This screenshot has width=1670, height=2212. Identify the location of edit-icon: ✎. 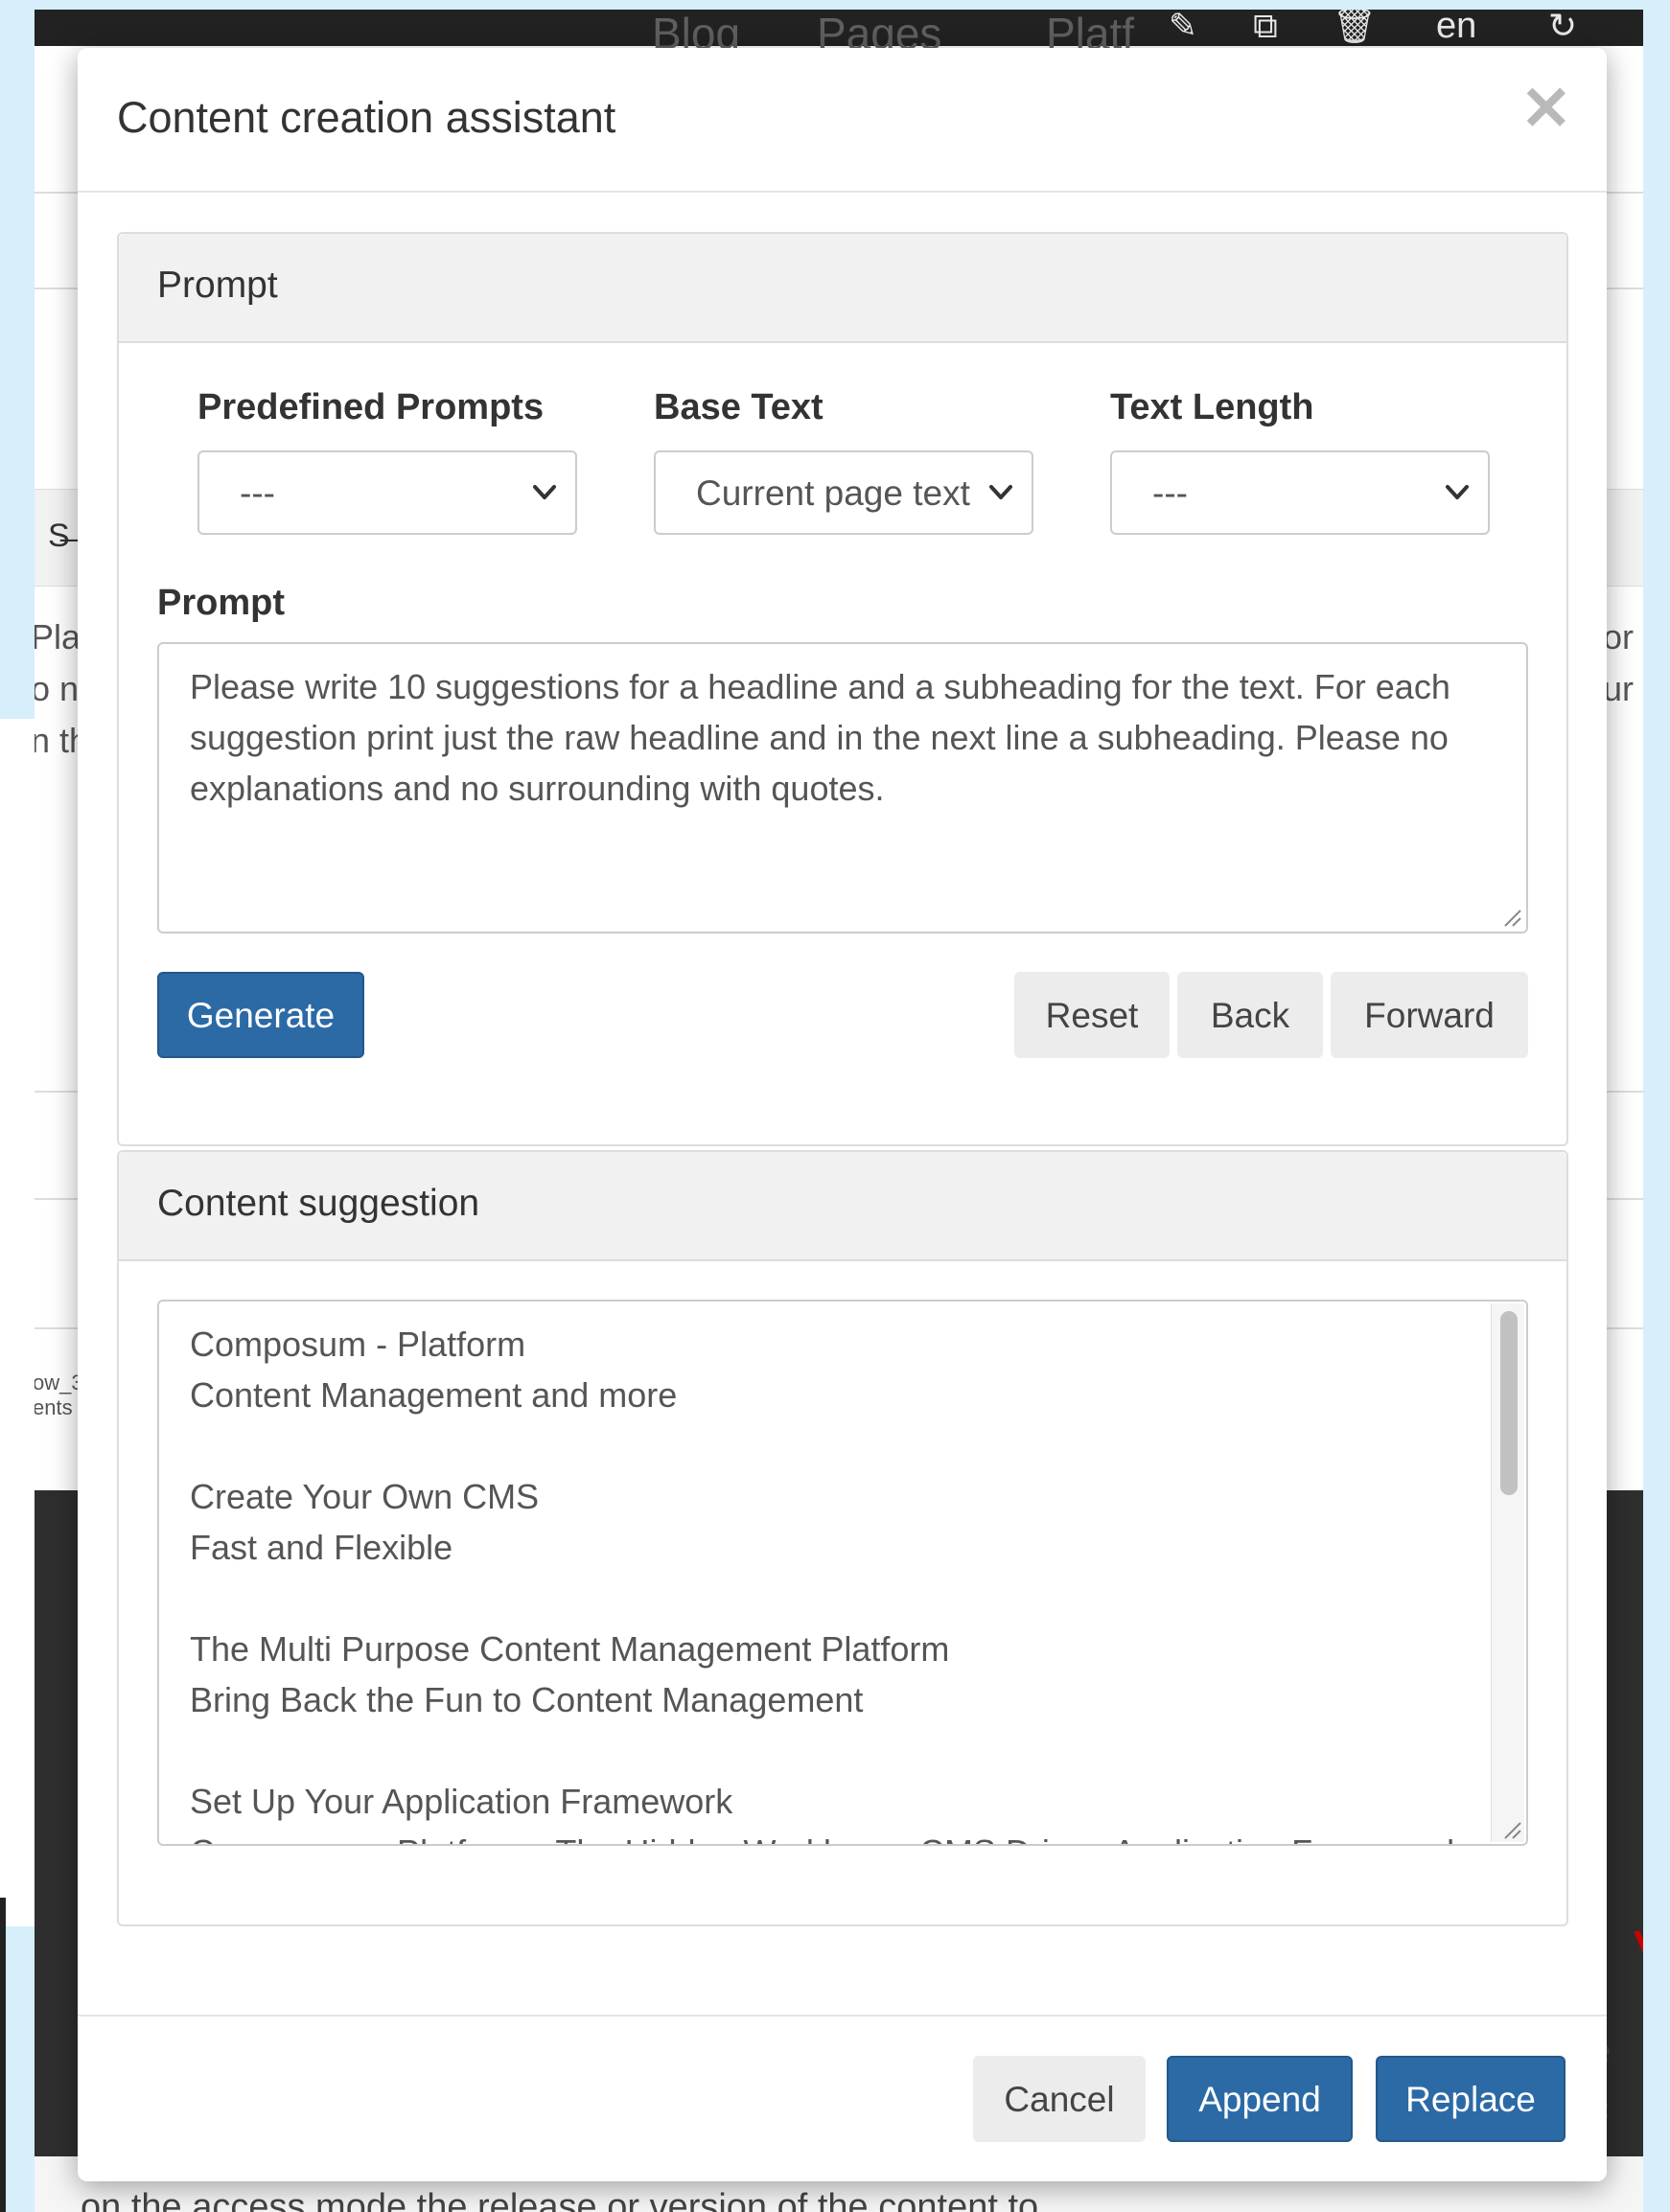
(1183, 27).